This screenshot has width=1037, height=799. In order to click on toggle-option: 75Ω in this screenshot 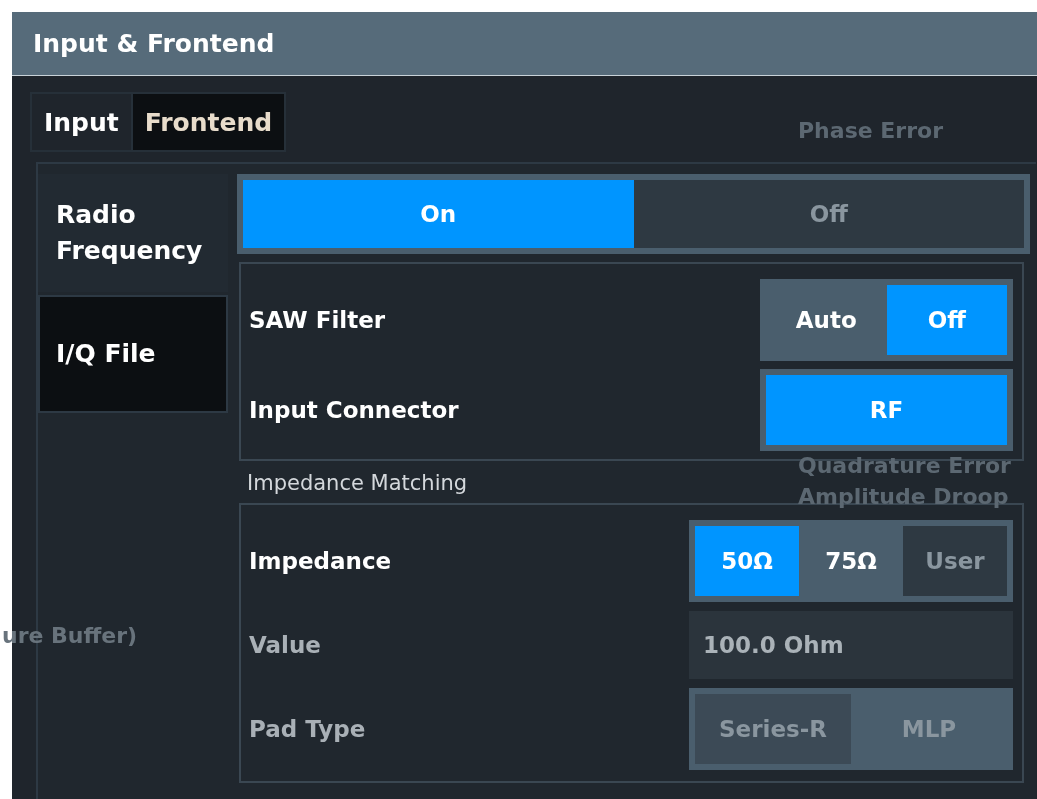, I will do `click(851, 561)`.